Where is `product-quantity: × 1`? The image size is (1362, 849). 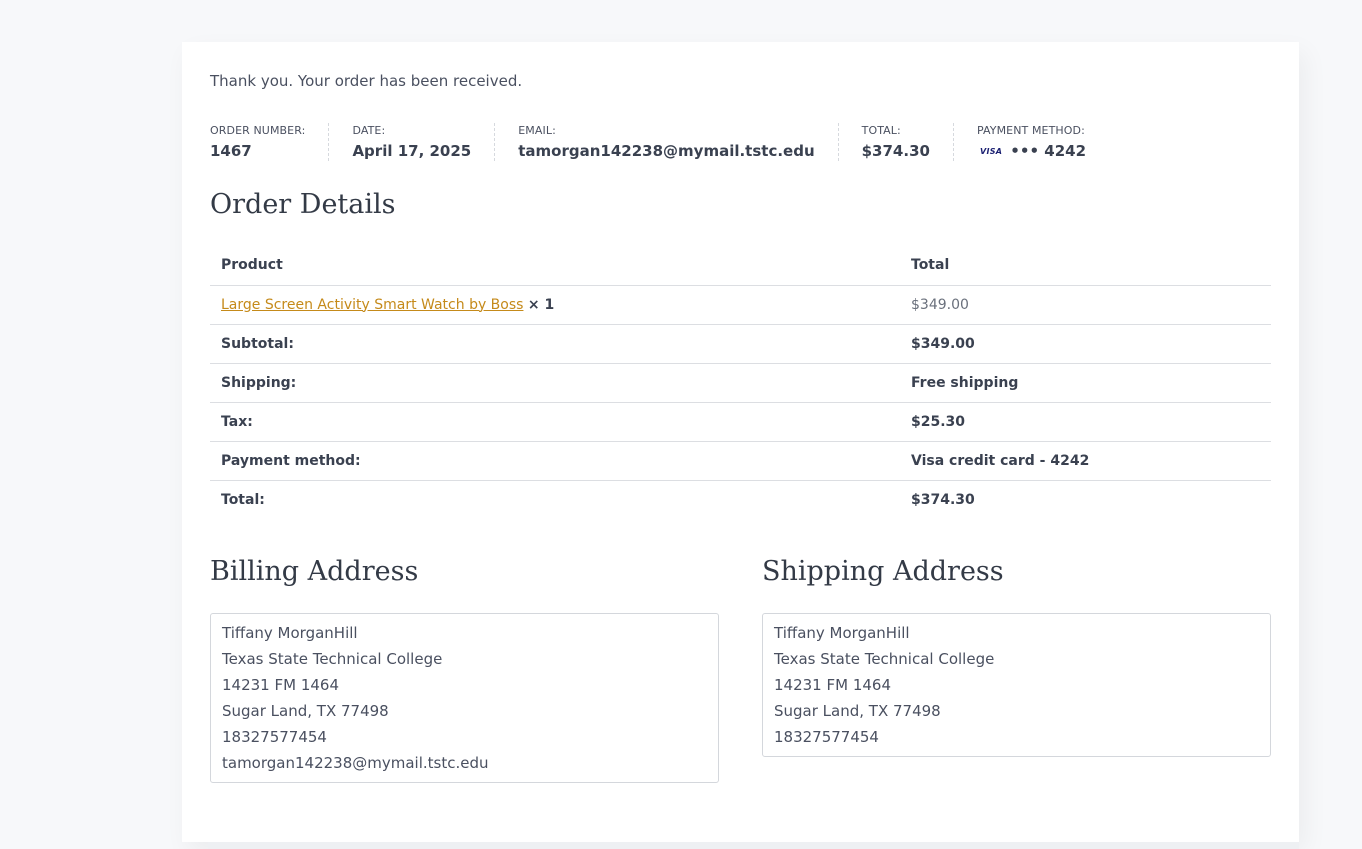
product-quantity: × 1 is located at coordinates (541, 304).